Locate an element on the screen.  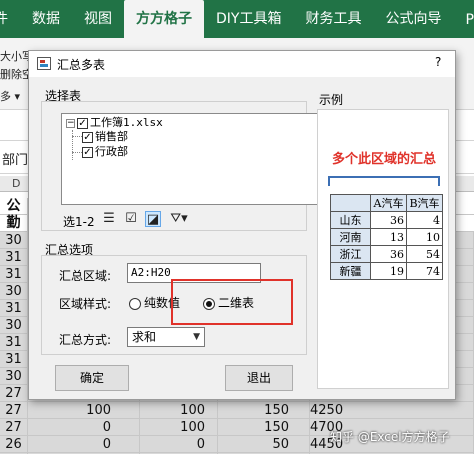
header-cell: 勤天 is located at coordinates (14, 231).